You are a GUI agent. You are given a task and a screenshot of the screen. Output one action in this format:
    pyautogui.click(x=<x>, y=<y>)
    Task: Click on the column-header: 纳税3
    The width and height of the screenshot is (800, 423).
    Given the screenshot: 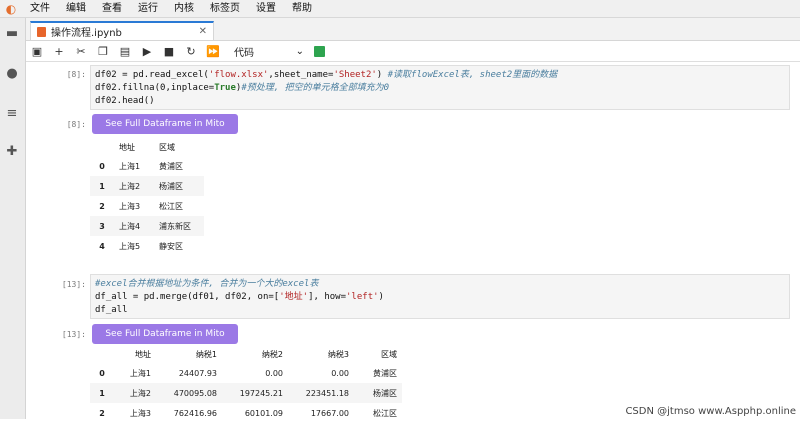 What is the action you would take?
    pyautogui.click(x=338, y=354)
    